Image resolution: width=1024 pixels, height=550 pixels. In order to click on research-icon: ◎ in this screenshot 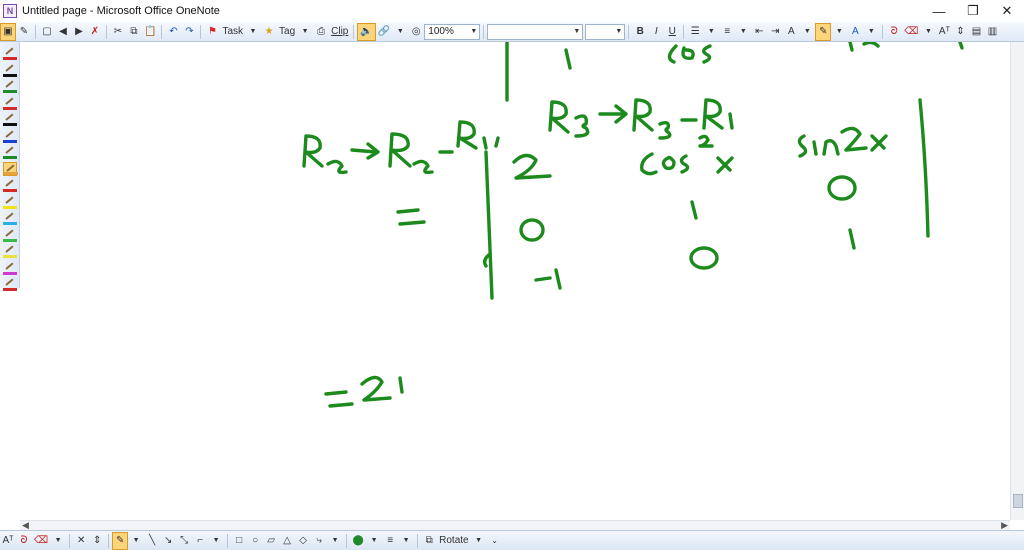, I will do `click(416, 32)`.